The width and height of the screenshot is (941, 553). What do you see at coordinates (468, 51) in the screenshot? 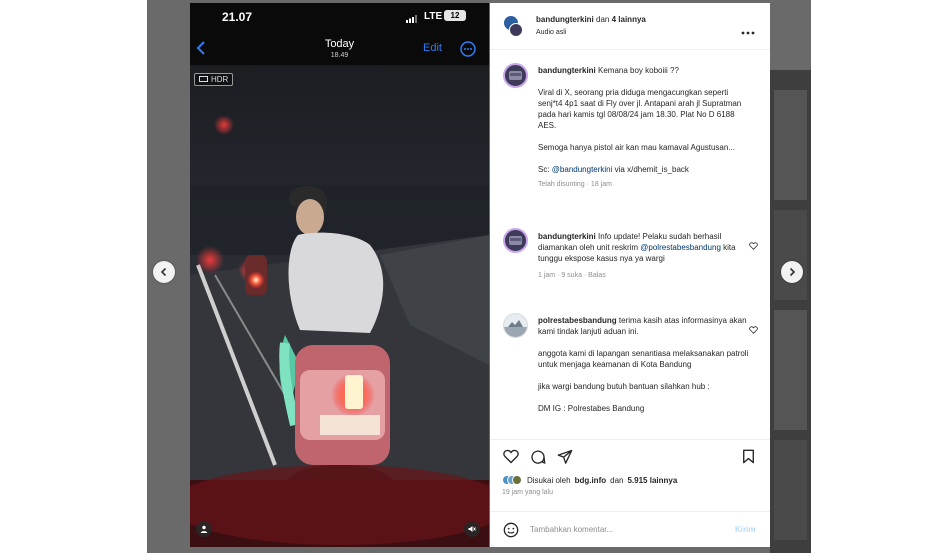
I see `ios-more-icon` at bounding box center [468, 51].